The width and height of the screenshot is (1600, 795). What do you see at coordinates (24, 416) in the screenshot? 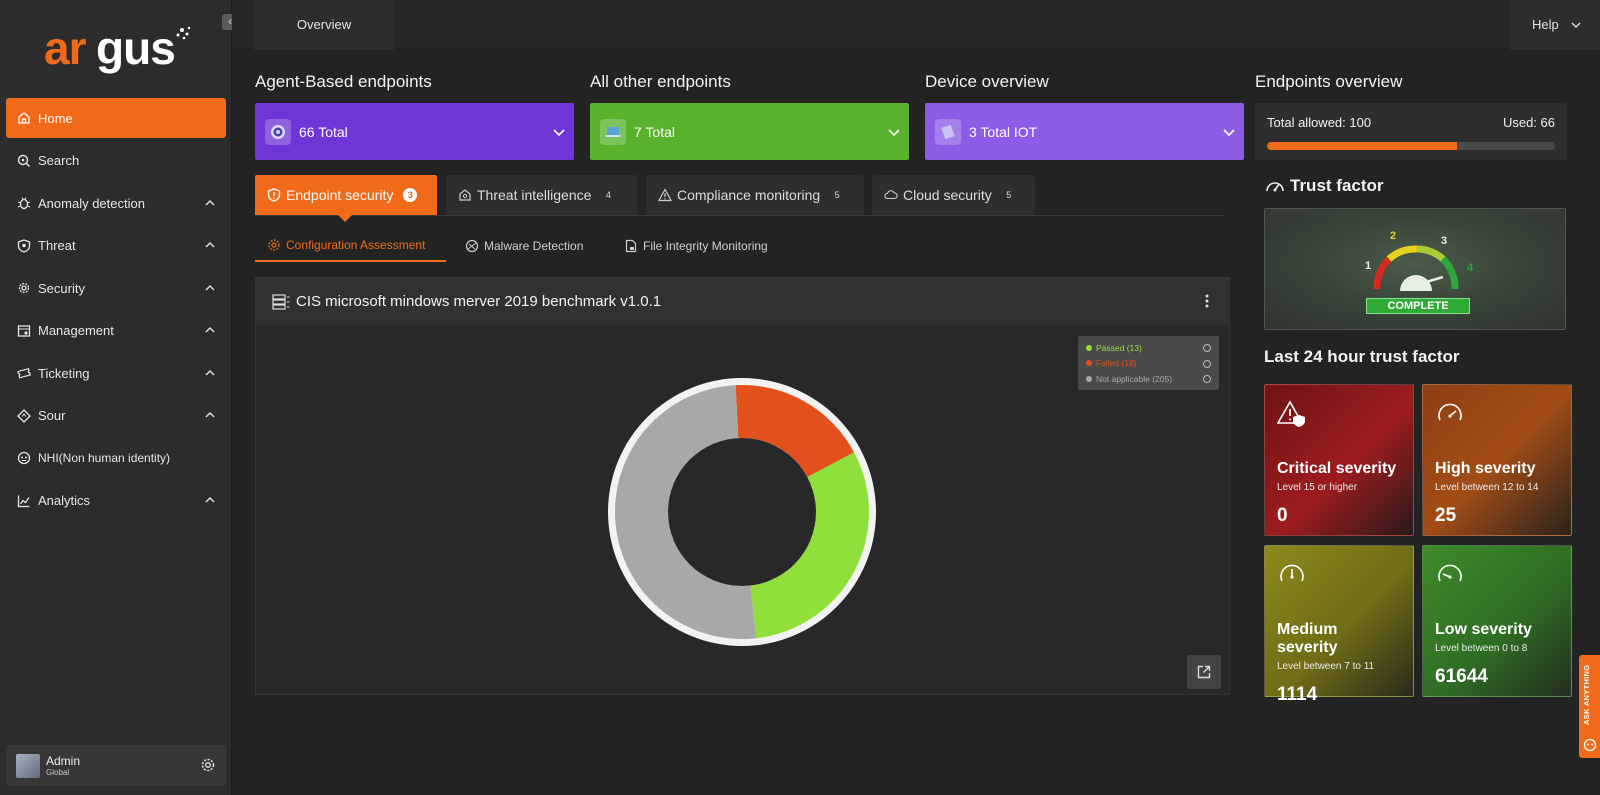
I see `diamond-icon` at bounding box center [24, 416].